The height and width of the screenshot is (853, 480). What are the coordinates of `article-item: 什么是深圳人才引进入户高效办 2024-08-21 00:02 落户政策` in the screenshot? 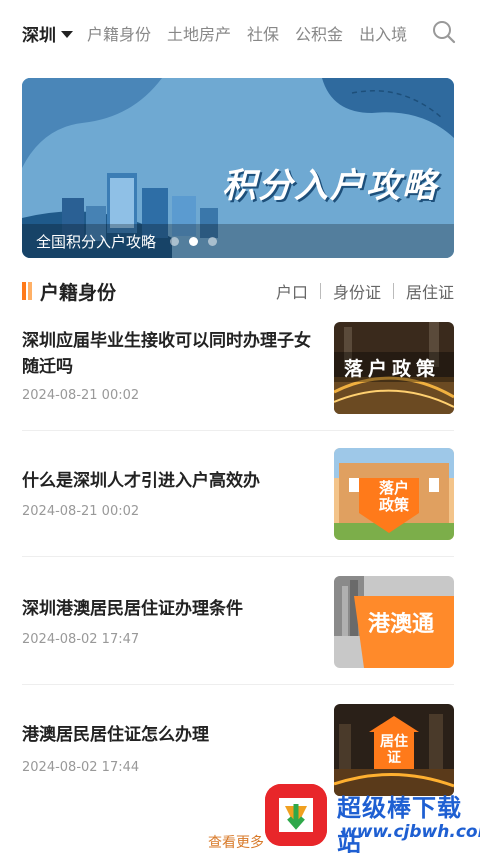 It's located at (238, 496).